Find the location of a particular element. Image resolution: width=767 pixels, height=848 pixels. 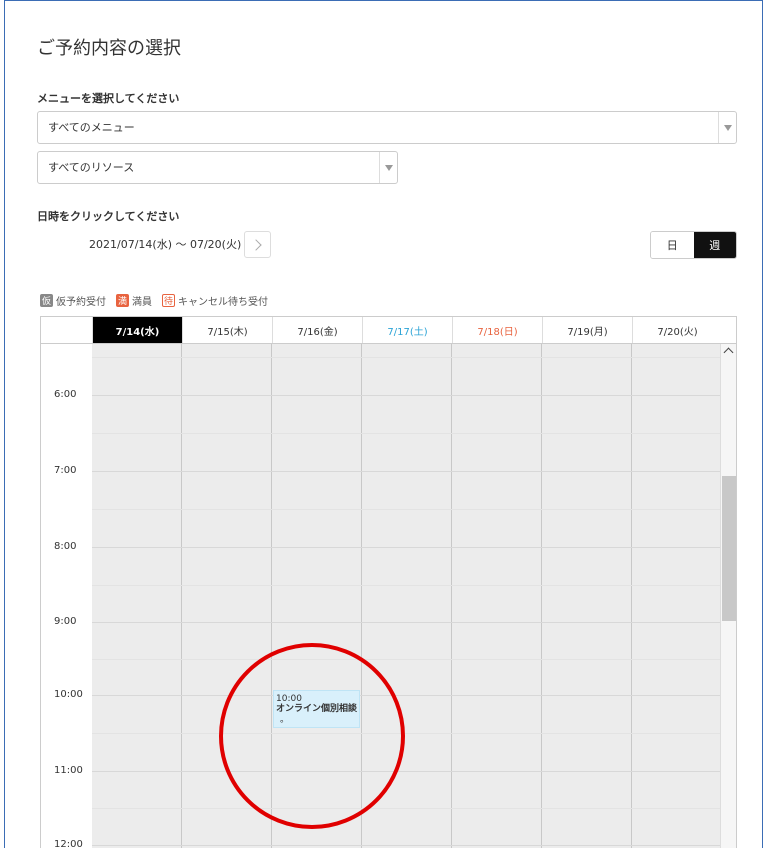

day-header-1: 7/15(木) is located at coordinates (227, 330).